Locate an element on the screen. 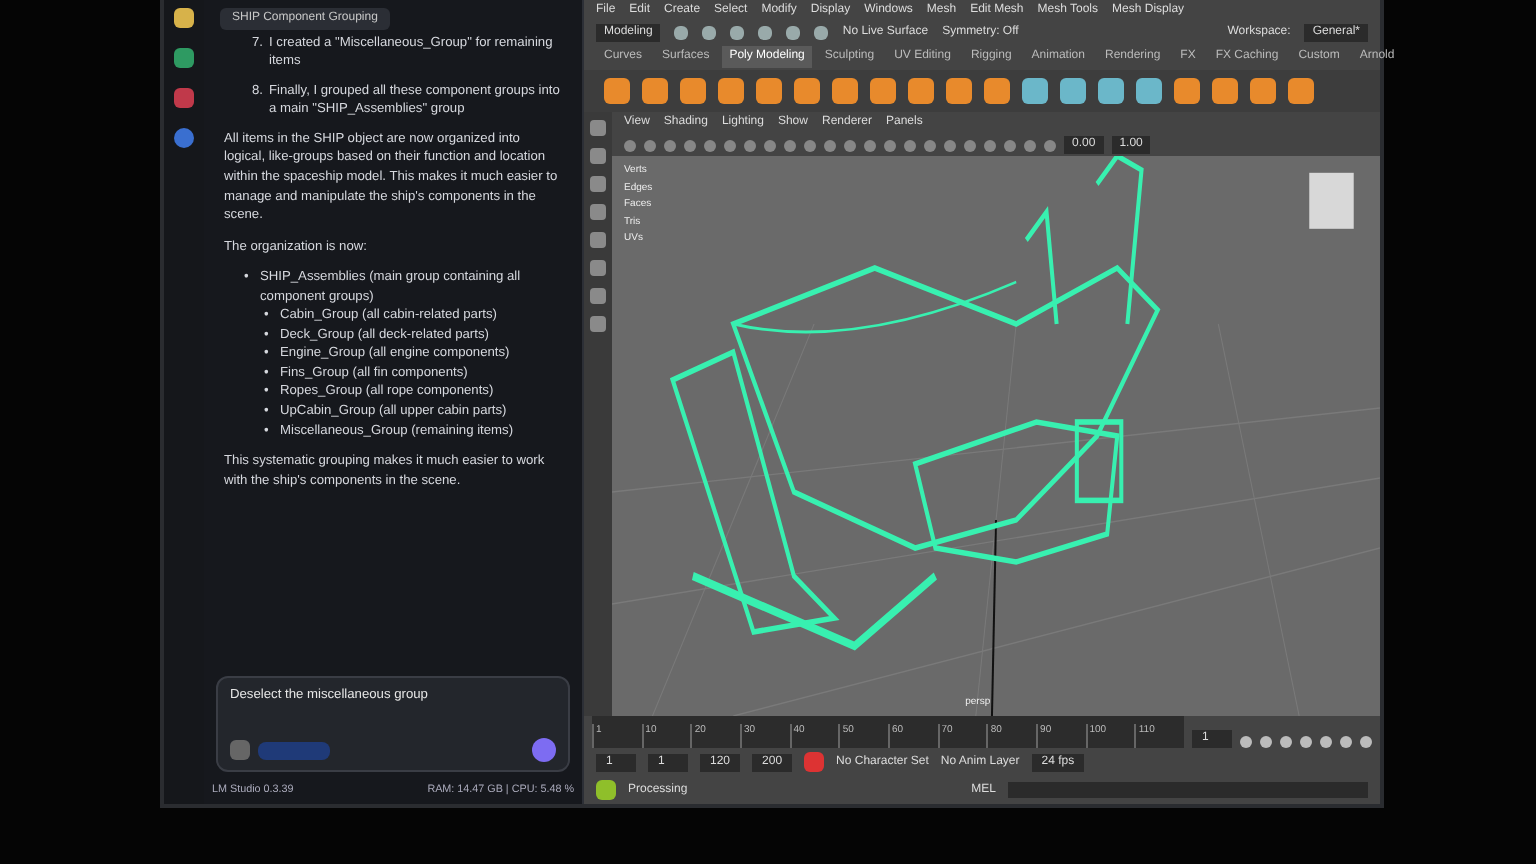 The height and width of the screenshot is (864, 1536). command-field is located at coordinates (1188, 790).